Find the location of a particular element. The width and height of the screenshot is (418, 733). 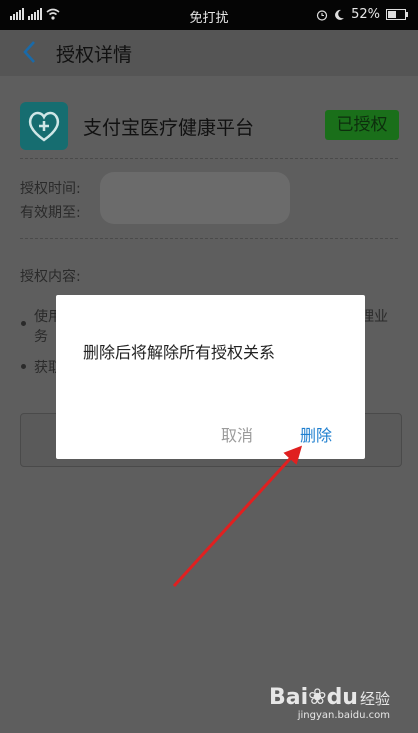

auth-item-1-wrap: 务 is located at coordinates (41, 337).